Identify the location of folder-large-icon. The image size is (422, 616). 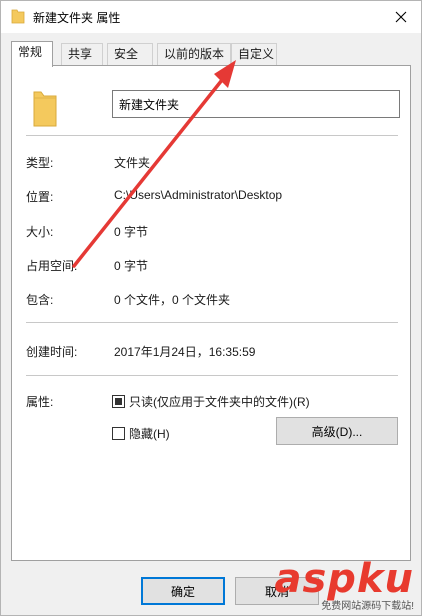
(45, 109).